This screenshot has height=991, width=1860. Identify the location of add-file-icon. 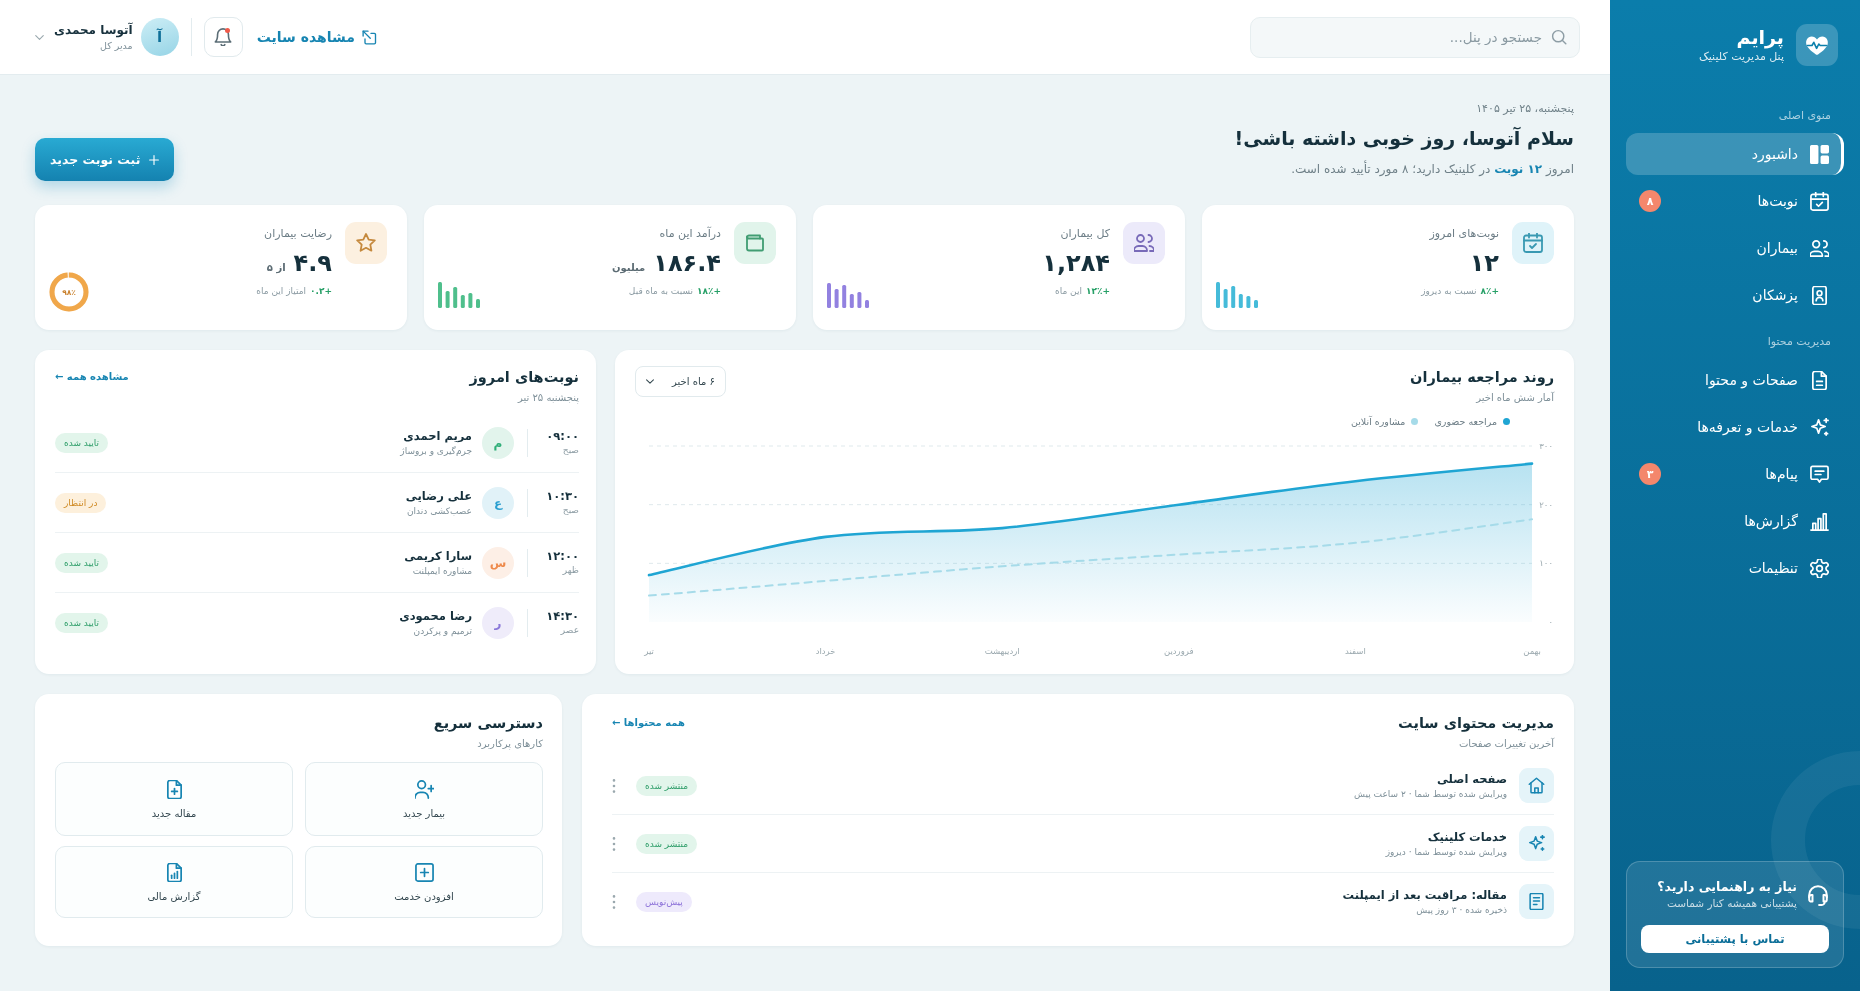
(174, 789).